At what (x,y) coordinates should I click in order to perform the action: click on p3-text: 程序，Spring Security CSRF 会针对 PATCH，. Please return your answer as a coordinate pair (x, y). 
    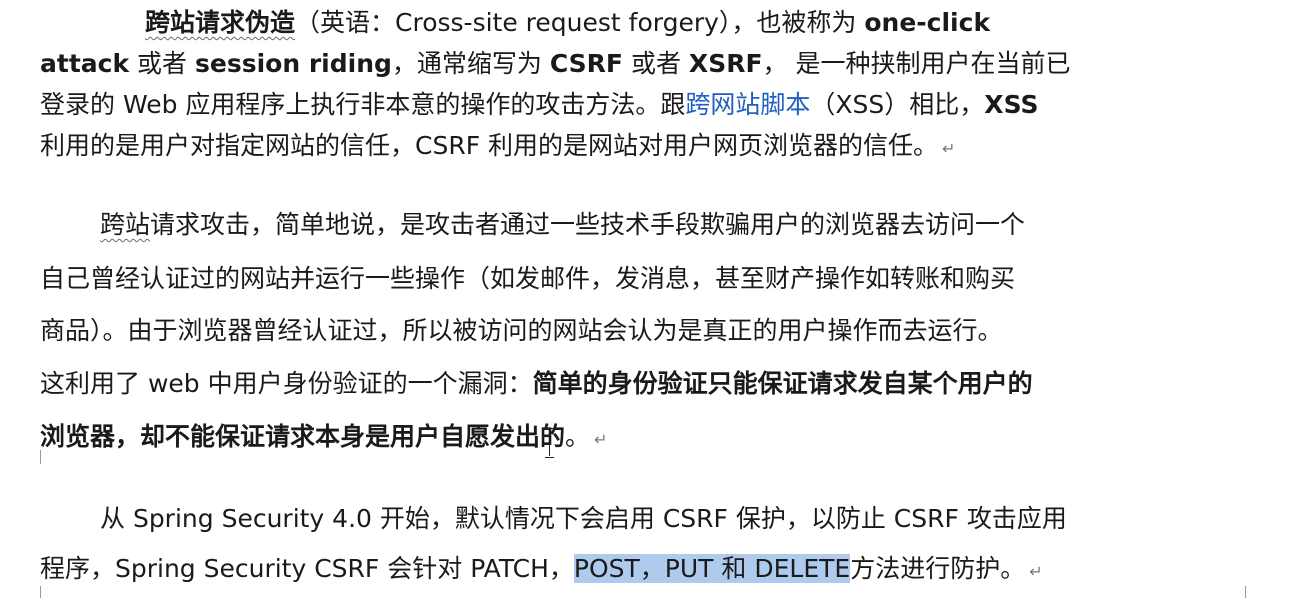
    Looking at the image, I should click on (307, 568).